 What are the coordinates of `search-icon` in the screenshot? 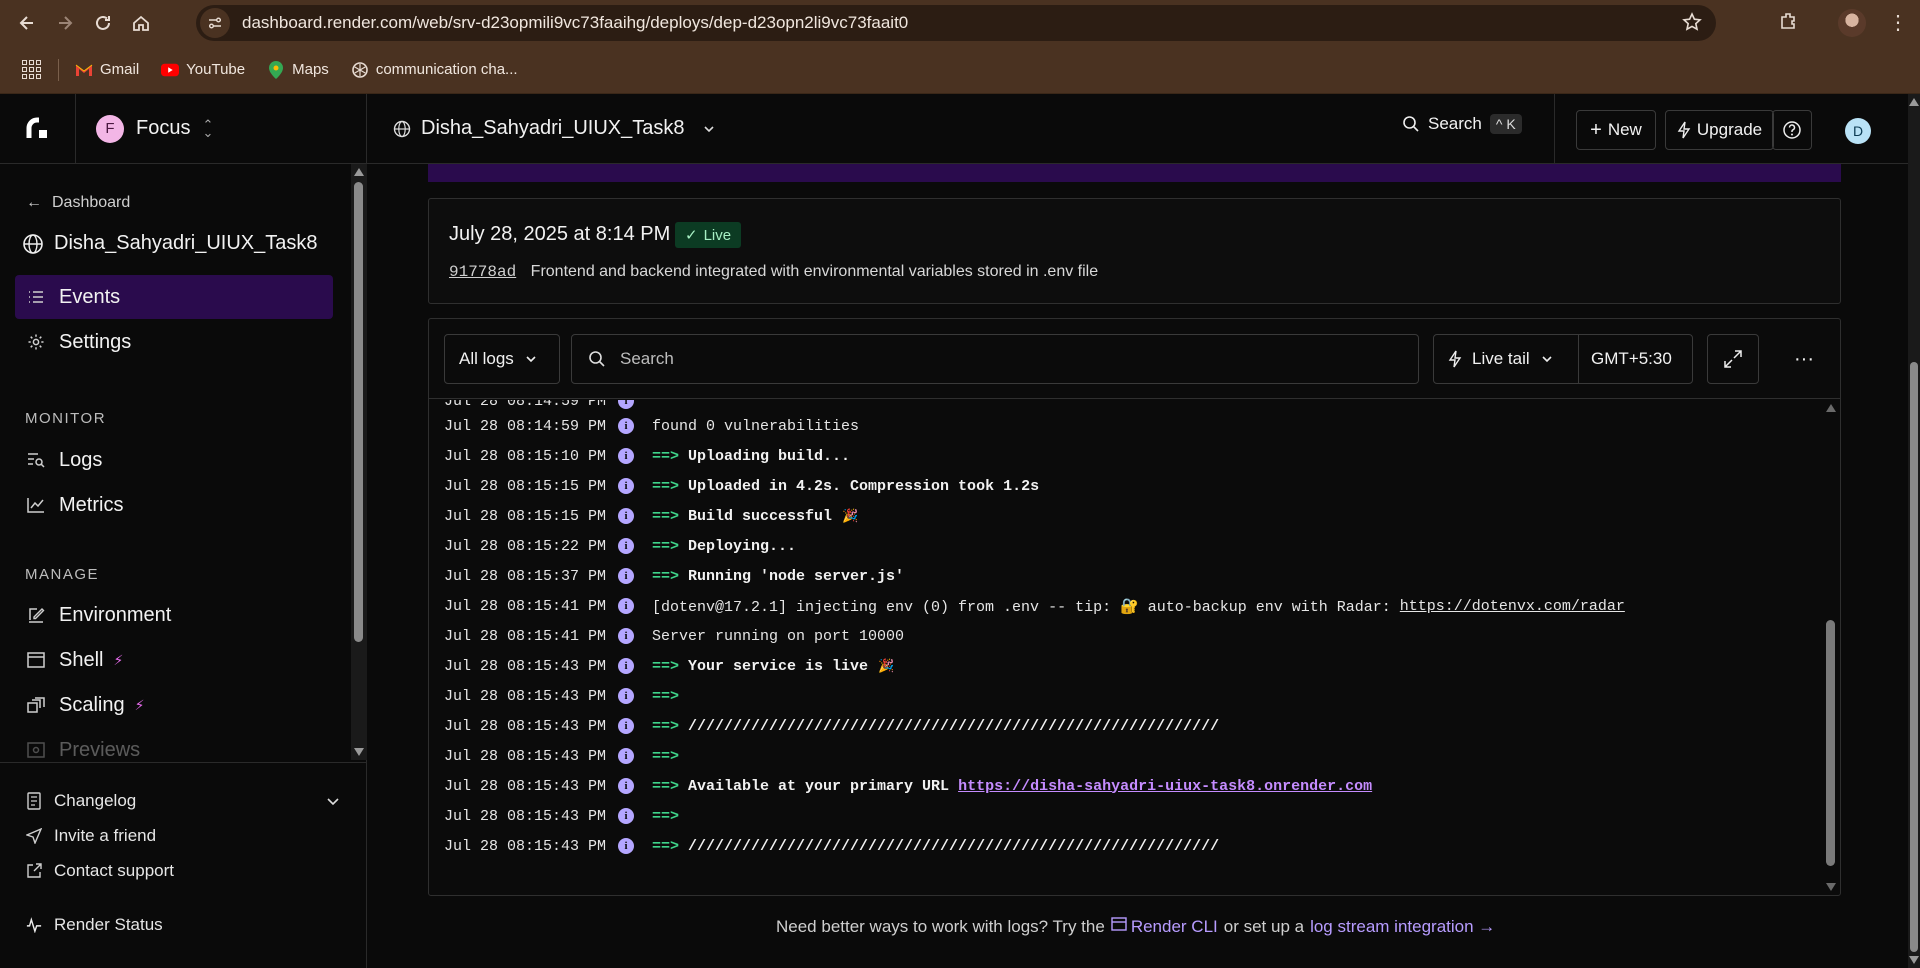 It's located at (597, 359).